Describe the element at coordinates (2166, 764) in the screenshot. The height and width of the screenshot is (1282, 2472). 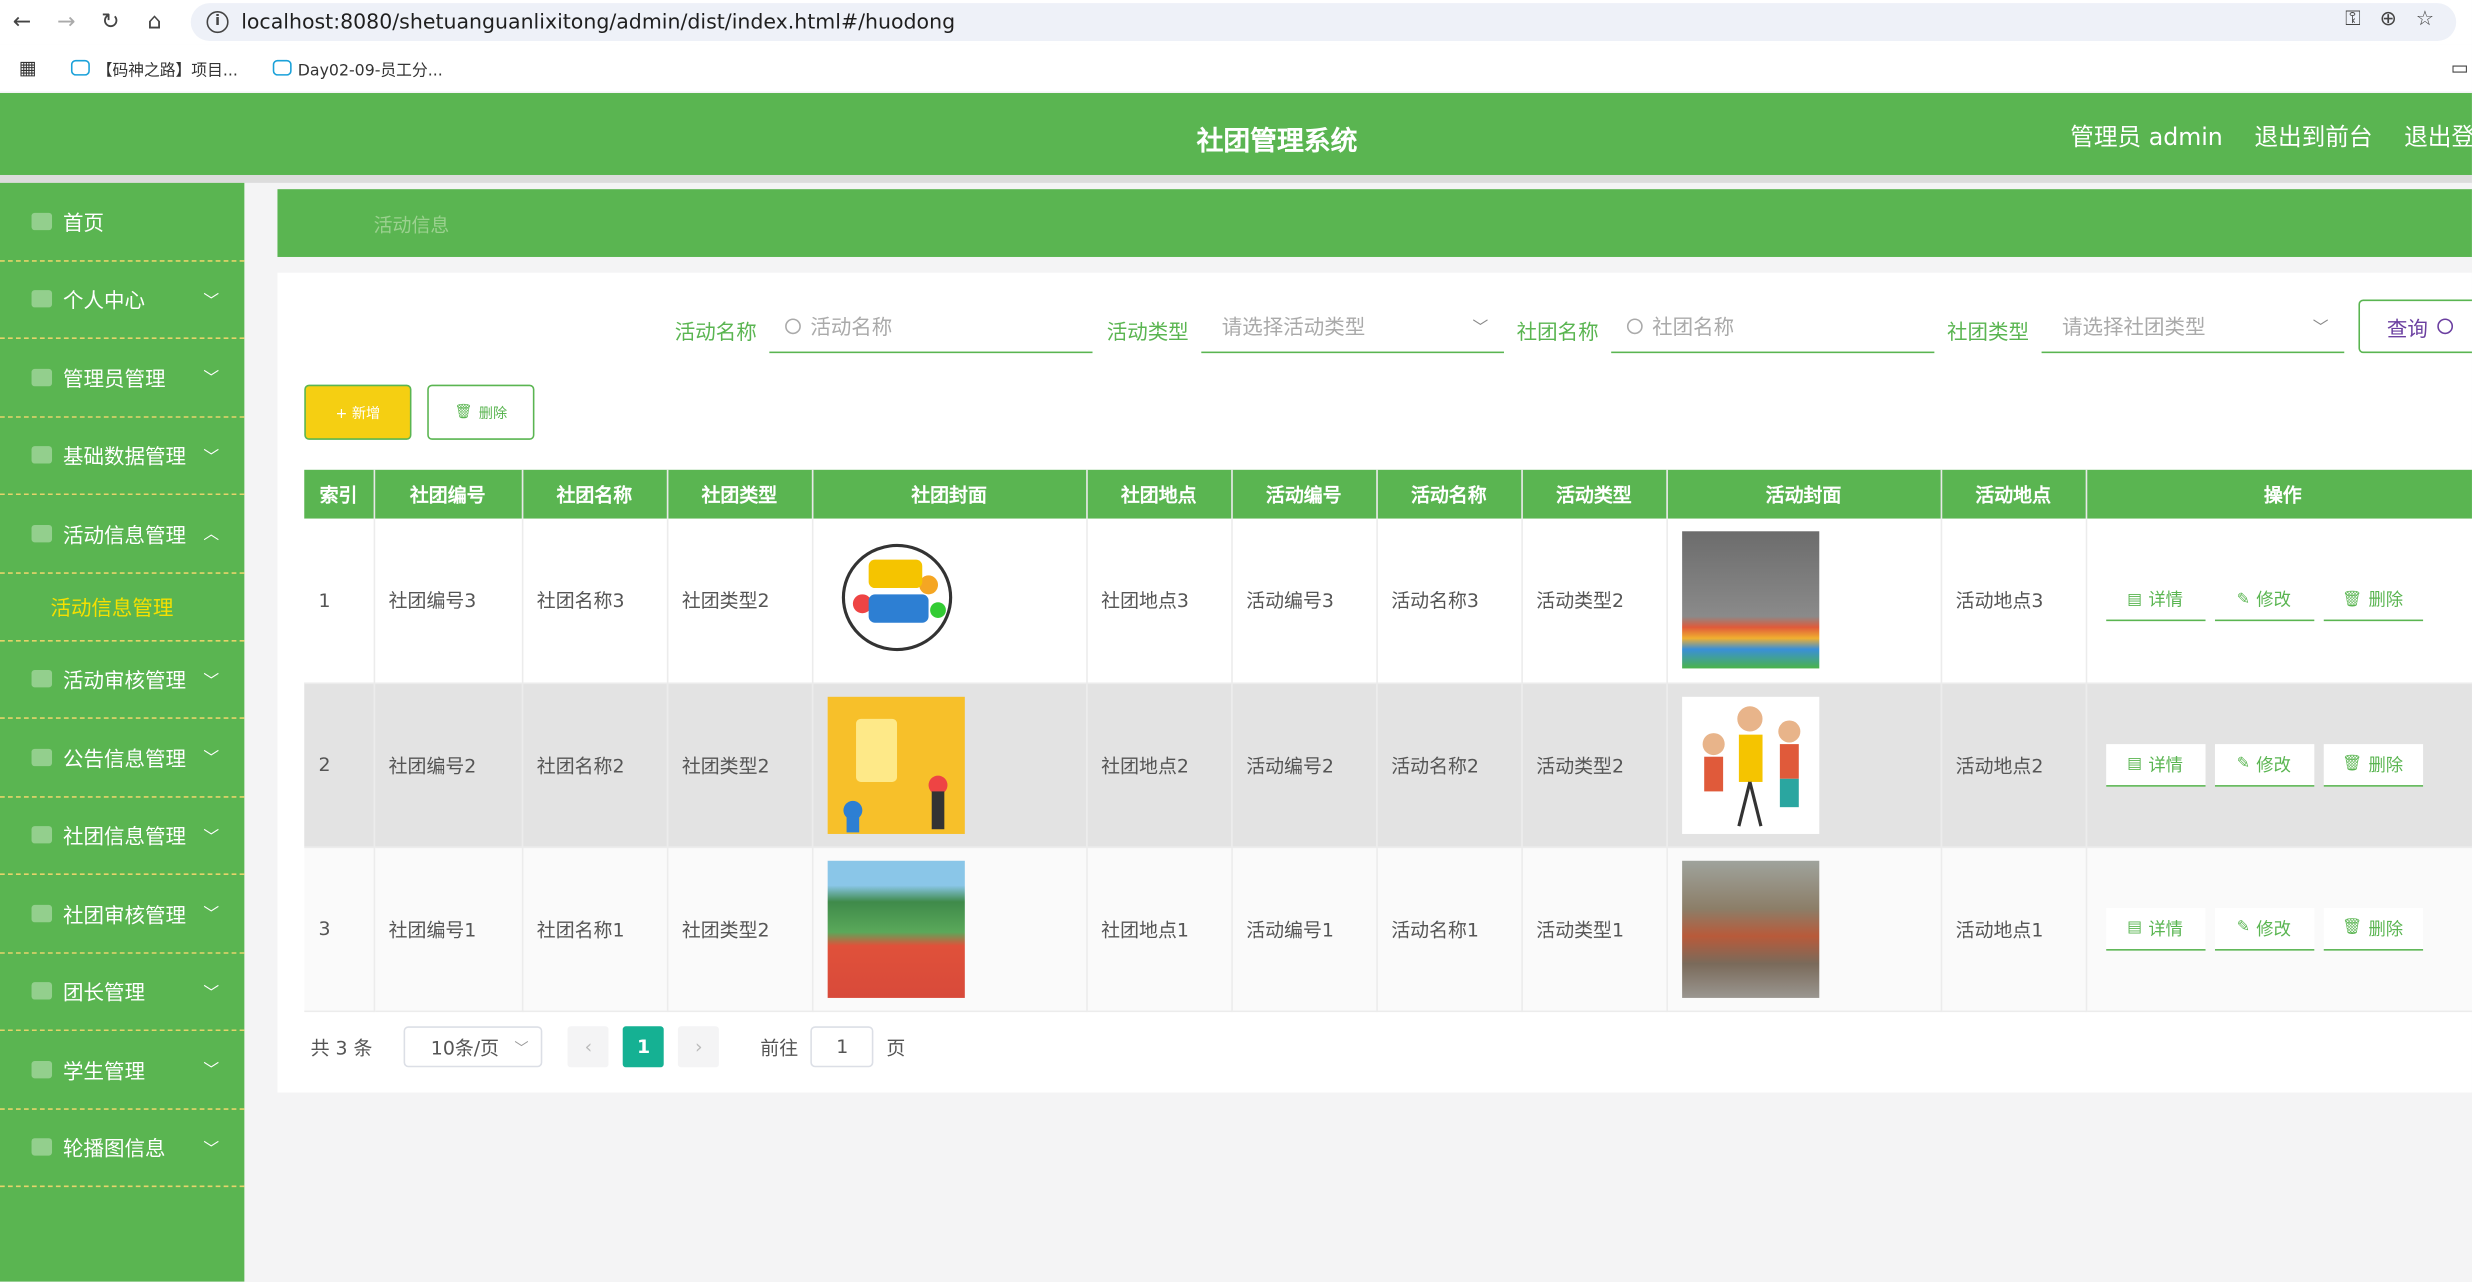
I see `detail-label: 详情` at that location.